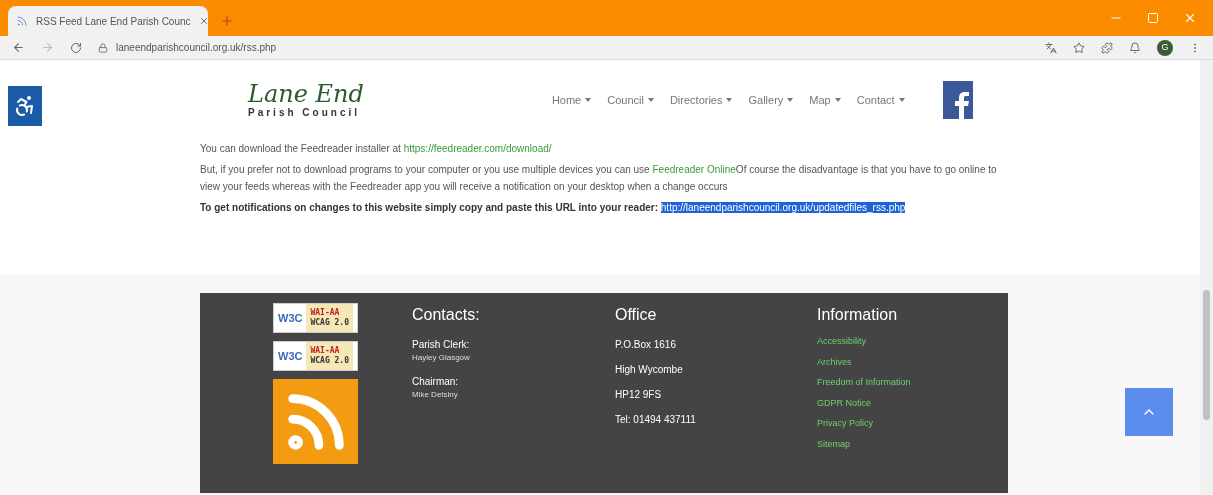  Describe the element at coordinates (771, 100) in the screenshot. I see `nav-link: Gallery` at that location.